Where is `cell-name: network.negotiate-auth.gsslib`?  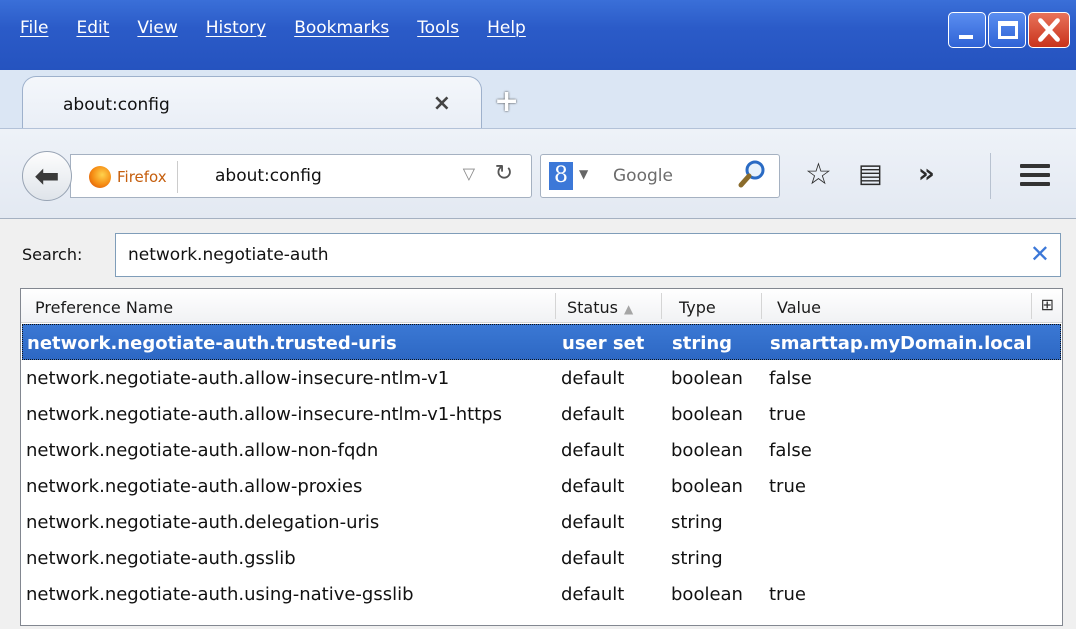
cell-name: network.negotiate-auth.gsslib is located at coordinates (161, 558).